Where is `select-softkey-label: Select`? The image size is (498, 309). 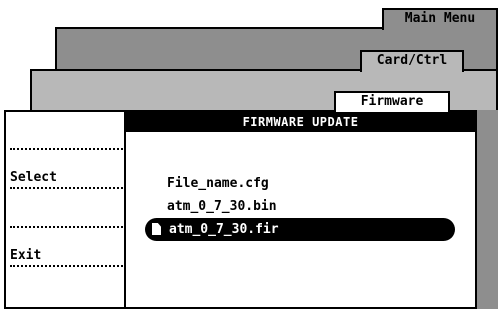
select-softkey-label: Select is located at coordinates (33, 177).